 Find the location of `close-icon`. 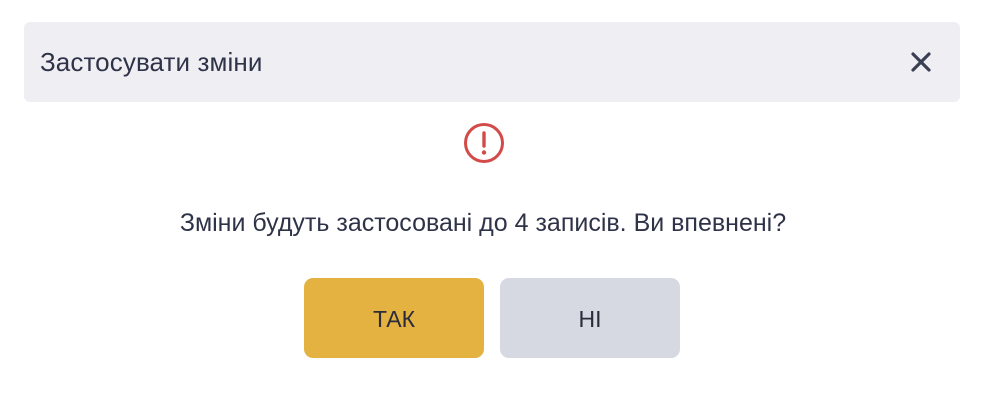

close-icon is located at coordinates (921, 62).